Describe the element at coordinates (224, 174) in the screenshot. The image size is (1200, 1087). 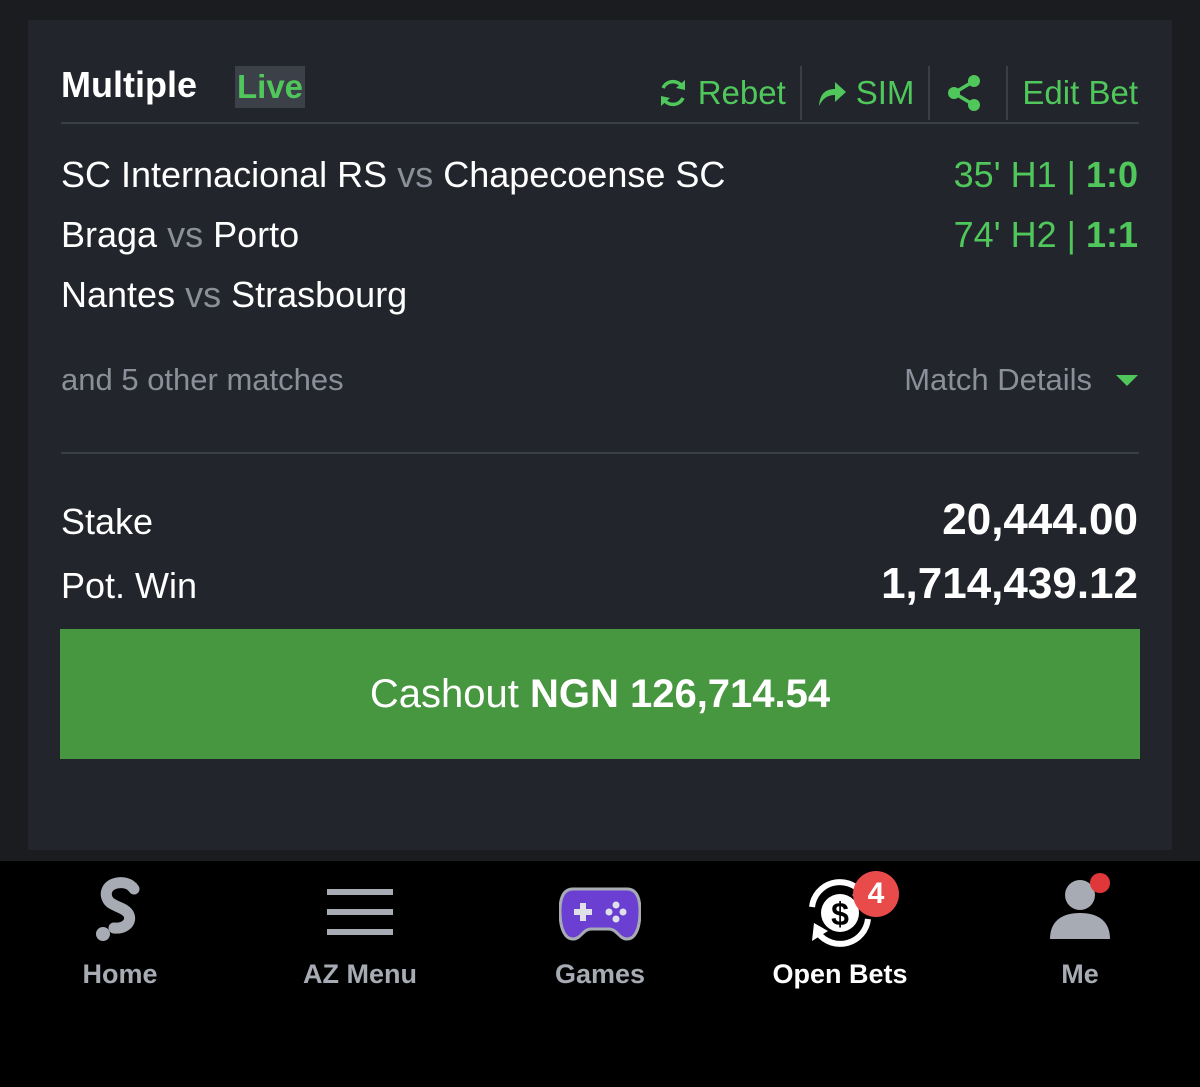
I see `home-team: SC Internacional RS` at that location.